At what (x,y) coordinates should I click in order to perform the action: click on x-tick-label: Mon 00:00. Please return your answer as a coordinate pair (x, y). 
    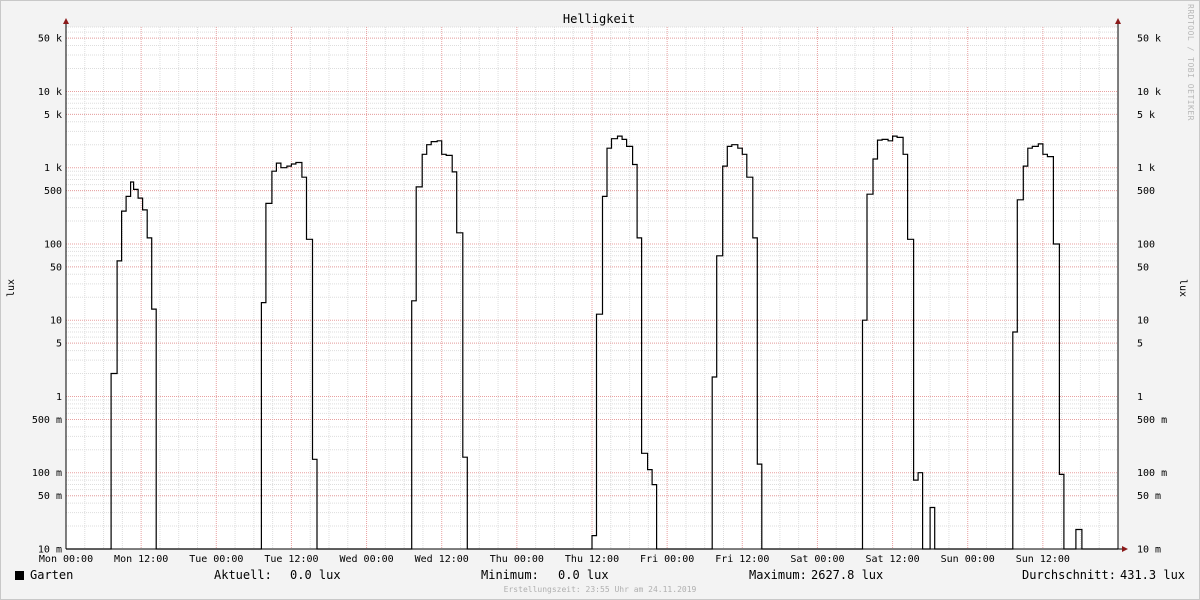
    Looking at the image, I should click on (66, 559).